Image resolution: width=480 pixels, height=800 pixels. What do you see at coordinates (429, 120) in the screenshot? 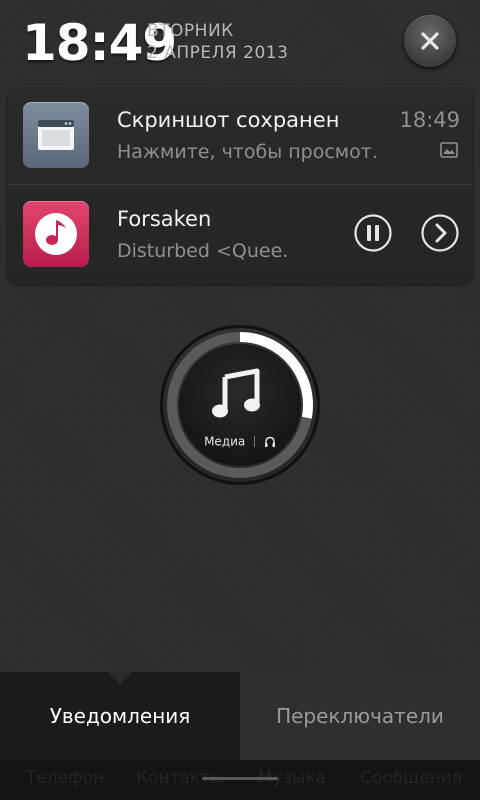
I see `notification-time: 18:49` at bounding box center [429, 120].